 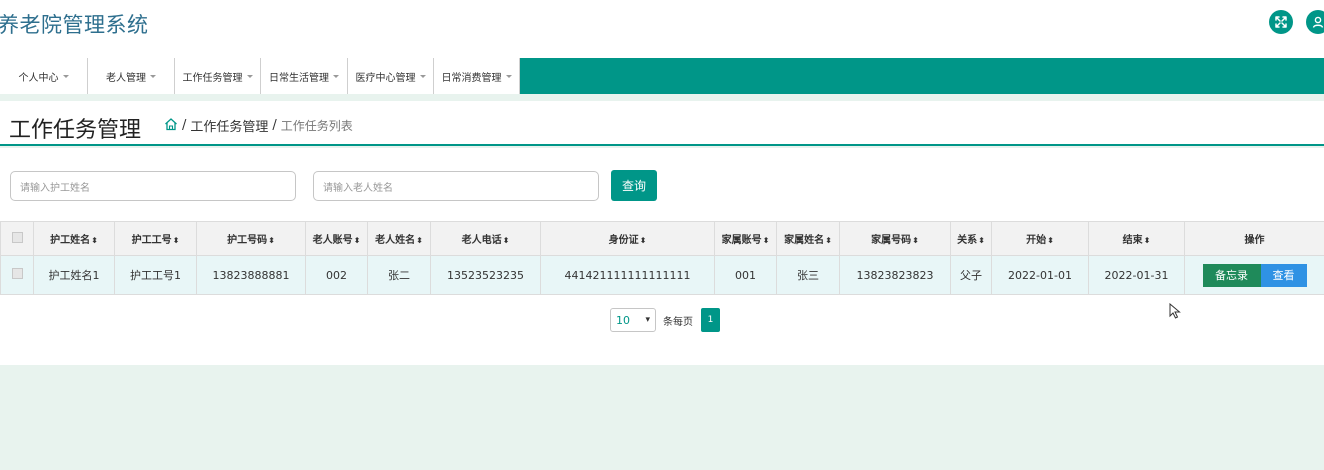 I want to click on query-button: 查询, so click(x=634, y=185).